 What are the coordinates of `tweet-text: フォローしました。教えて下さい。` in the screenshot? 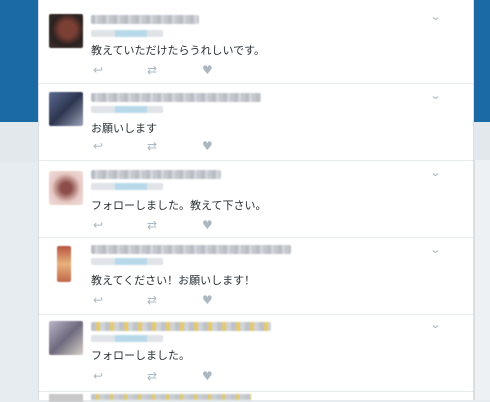 It's located at (179, 205).